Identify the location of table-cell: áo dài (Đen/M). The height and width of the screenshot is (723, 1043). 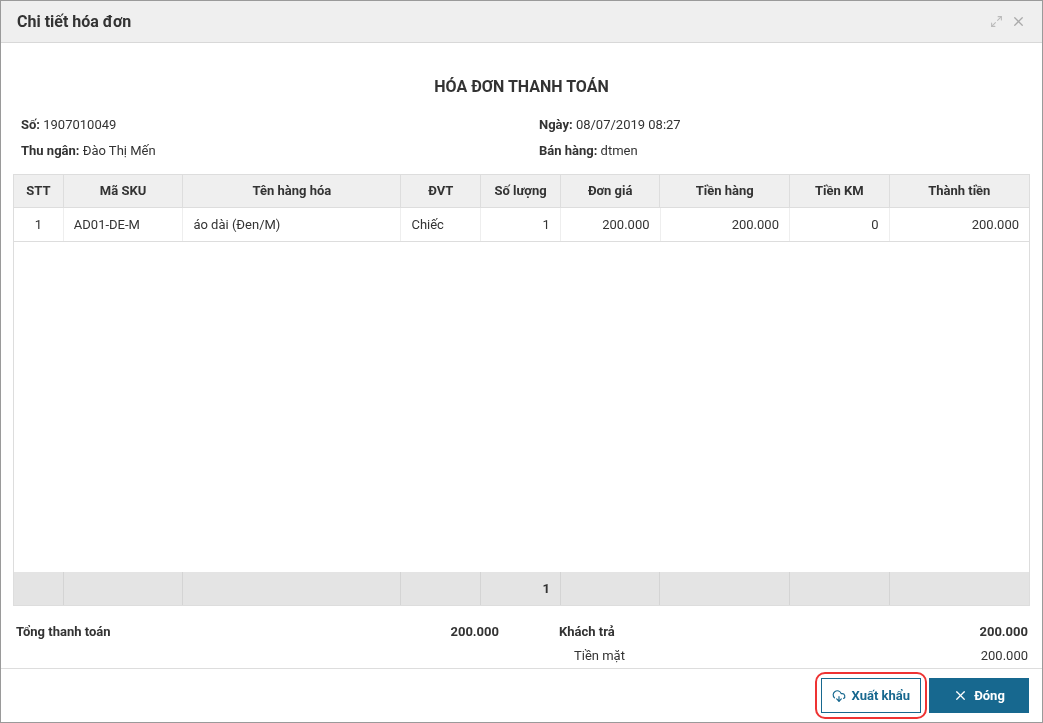
(292, 224).